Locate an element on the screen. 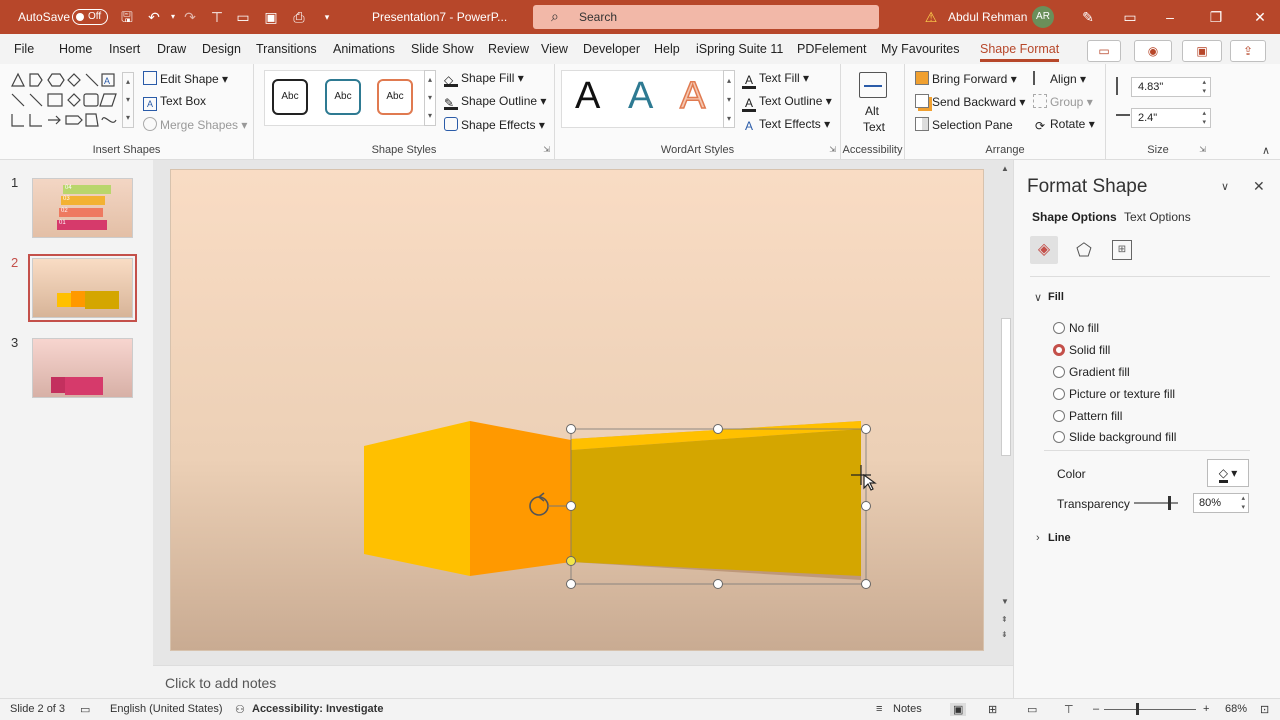 The image size is (1280, 720). next-slide-icon: ⇟ is located at coordinates (1004, 634).